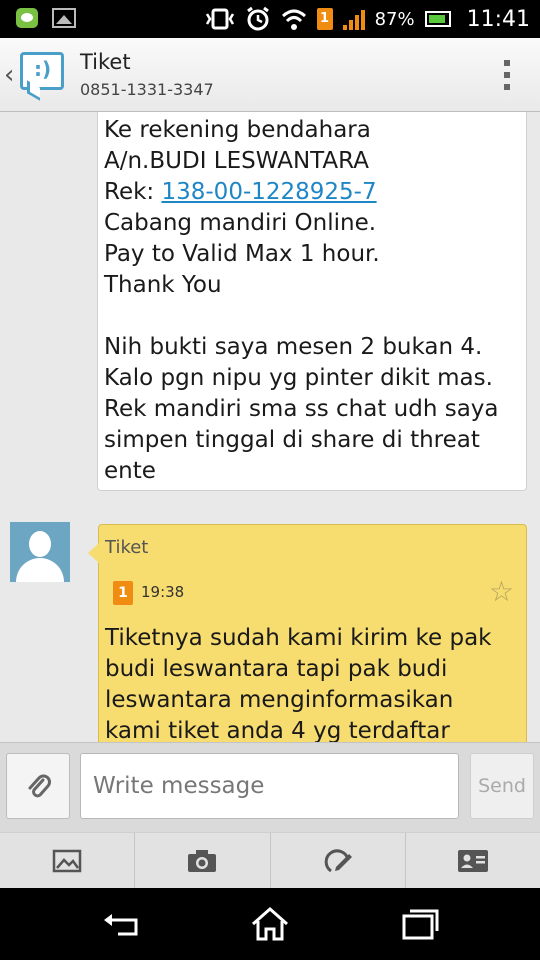 The width and height of the screenshot is (540, 960). I want to click on sketch-icon, so click(338, 860).